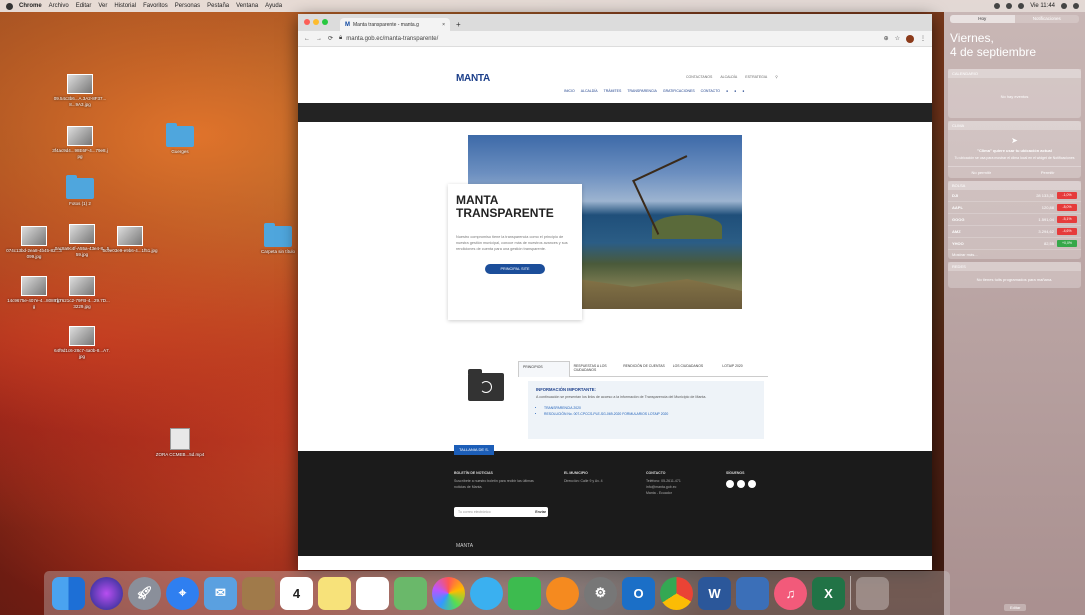 The image size is (1085, 615). I want to click on url-input: manta.gob.ec/manta-transparente/, so click(614, 39).